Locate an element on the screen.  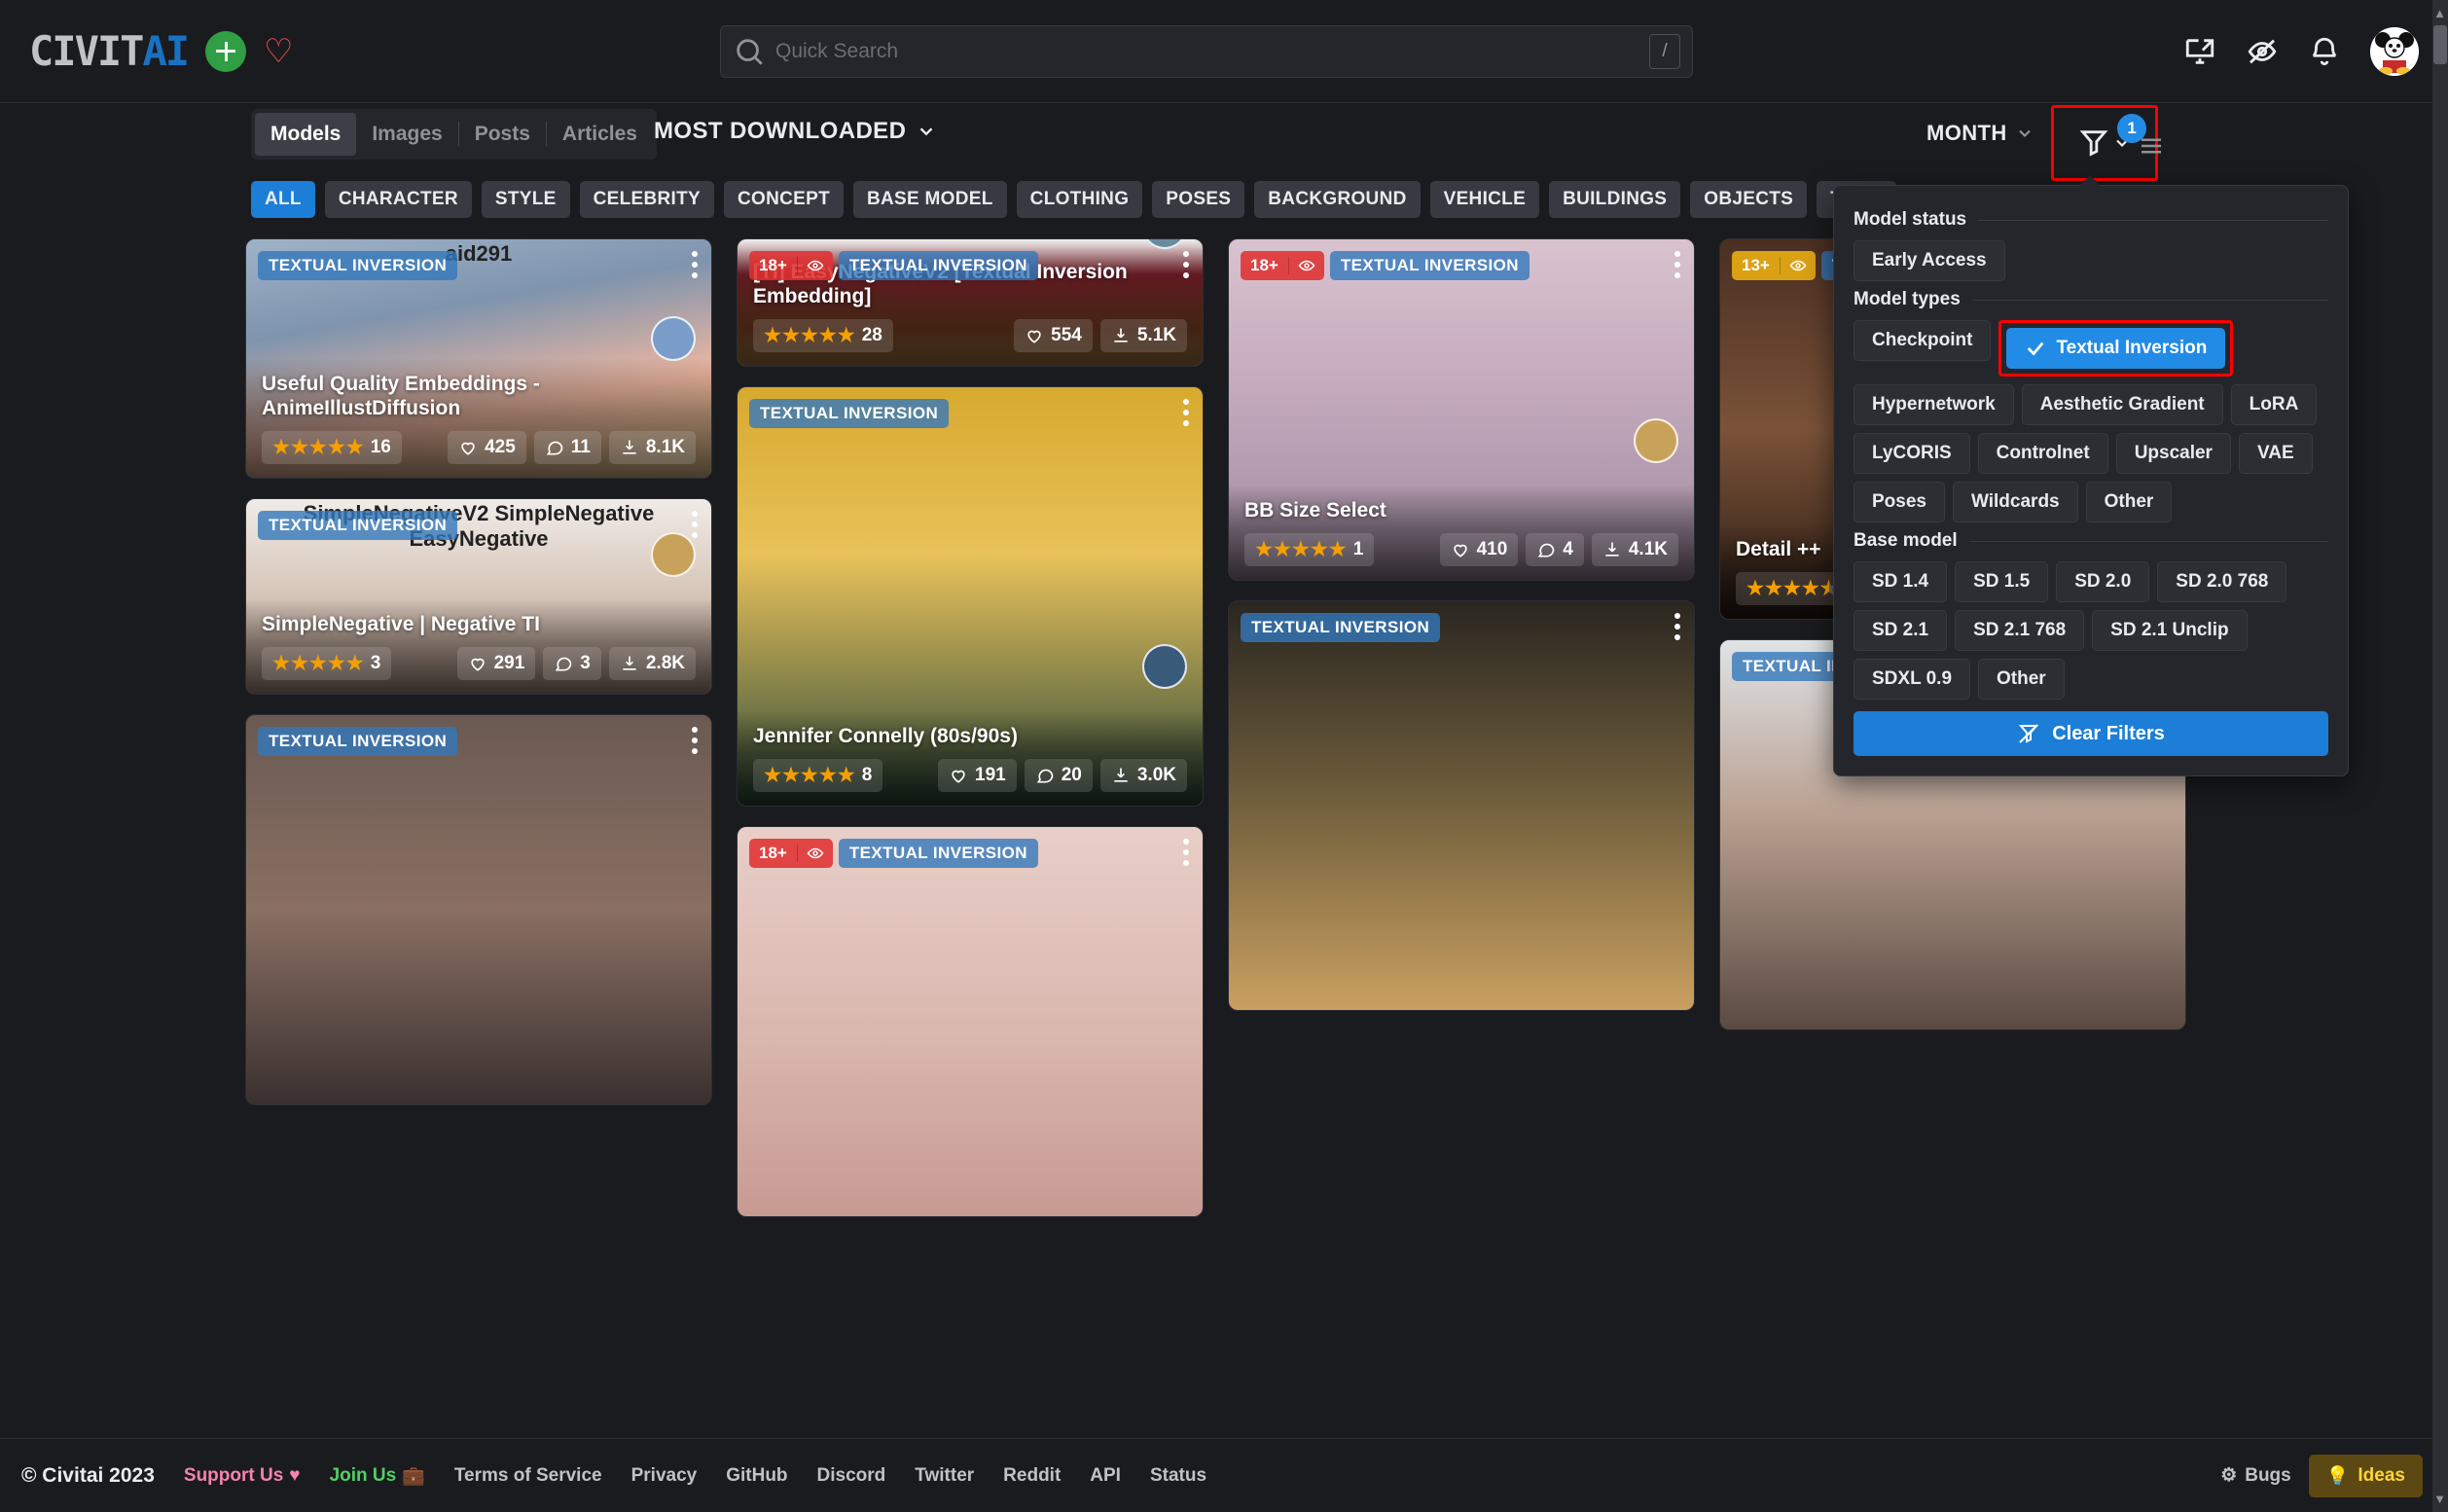
filter-chip-controlnet: Controlnet is located at coordinates (2042, 453).